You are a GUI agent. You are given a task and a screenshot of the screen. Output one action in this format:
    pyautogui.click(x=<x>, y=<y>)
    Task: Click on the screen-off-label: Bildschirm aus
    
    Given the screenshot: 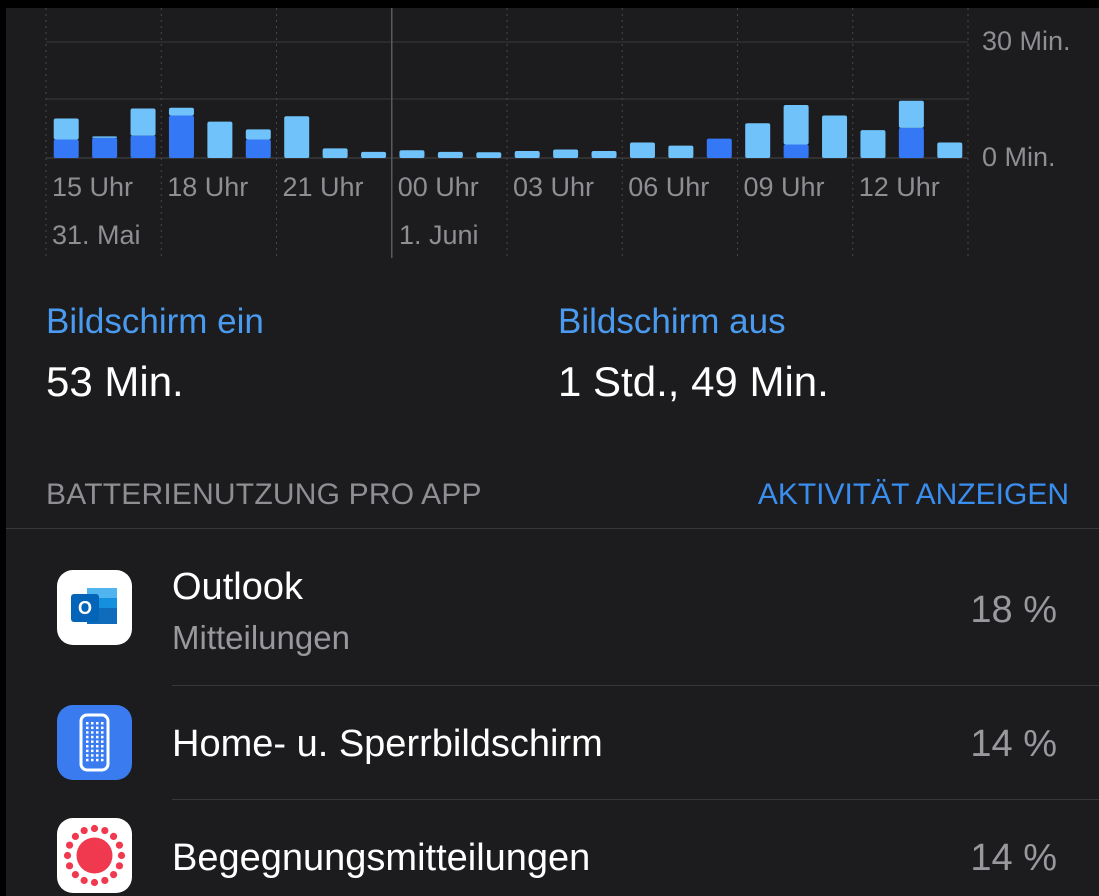 What is the action you would take?
    pyautogui.click(x=672, y=321)
    